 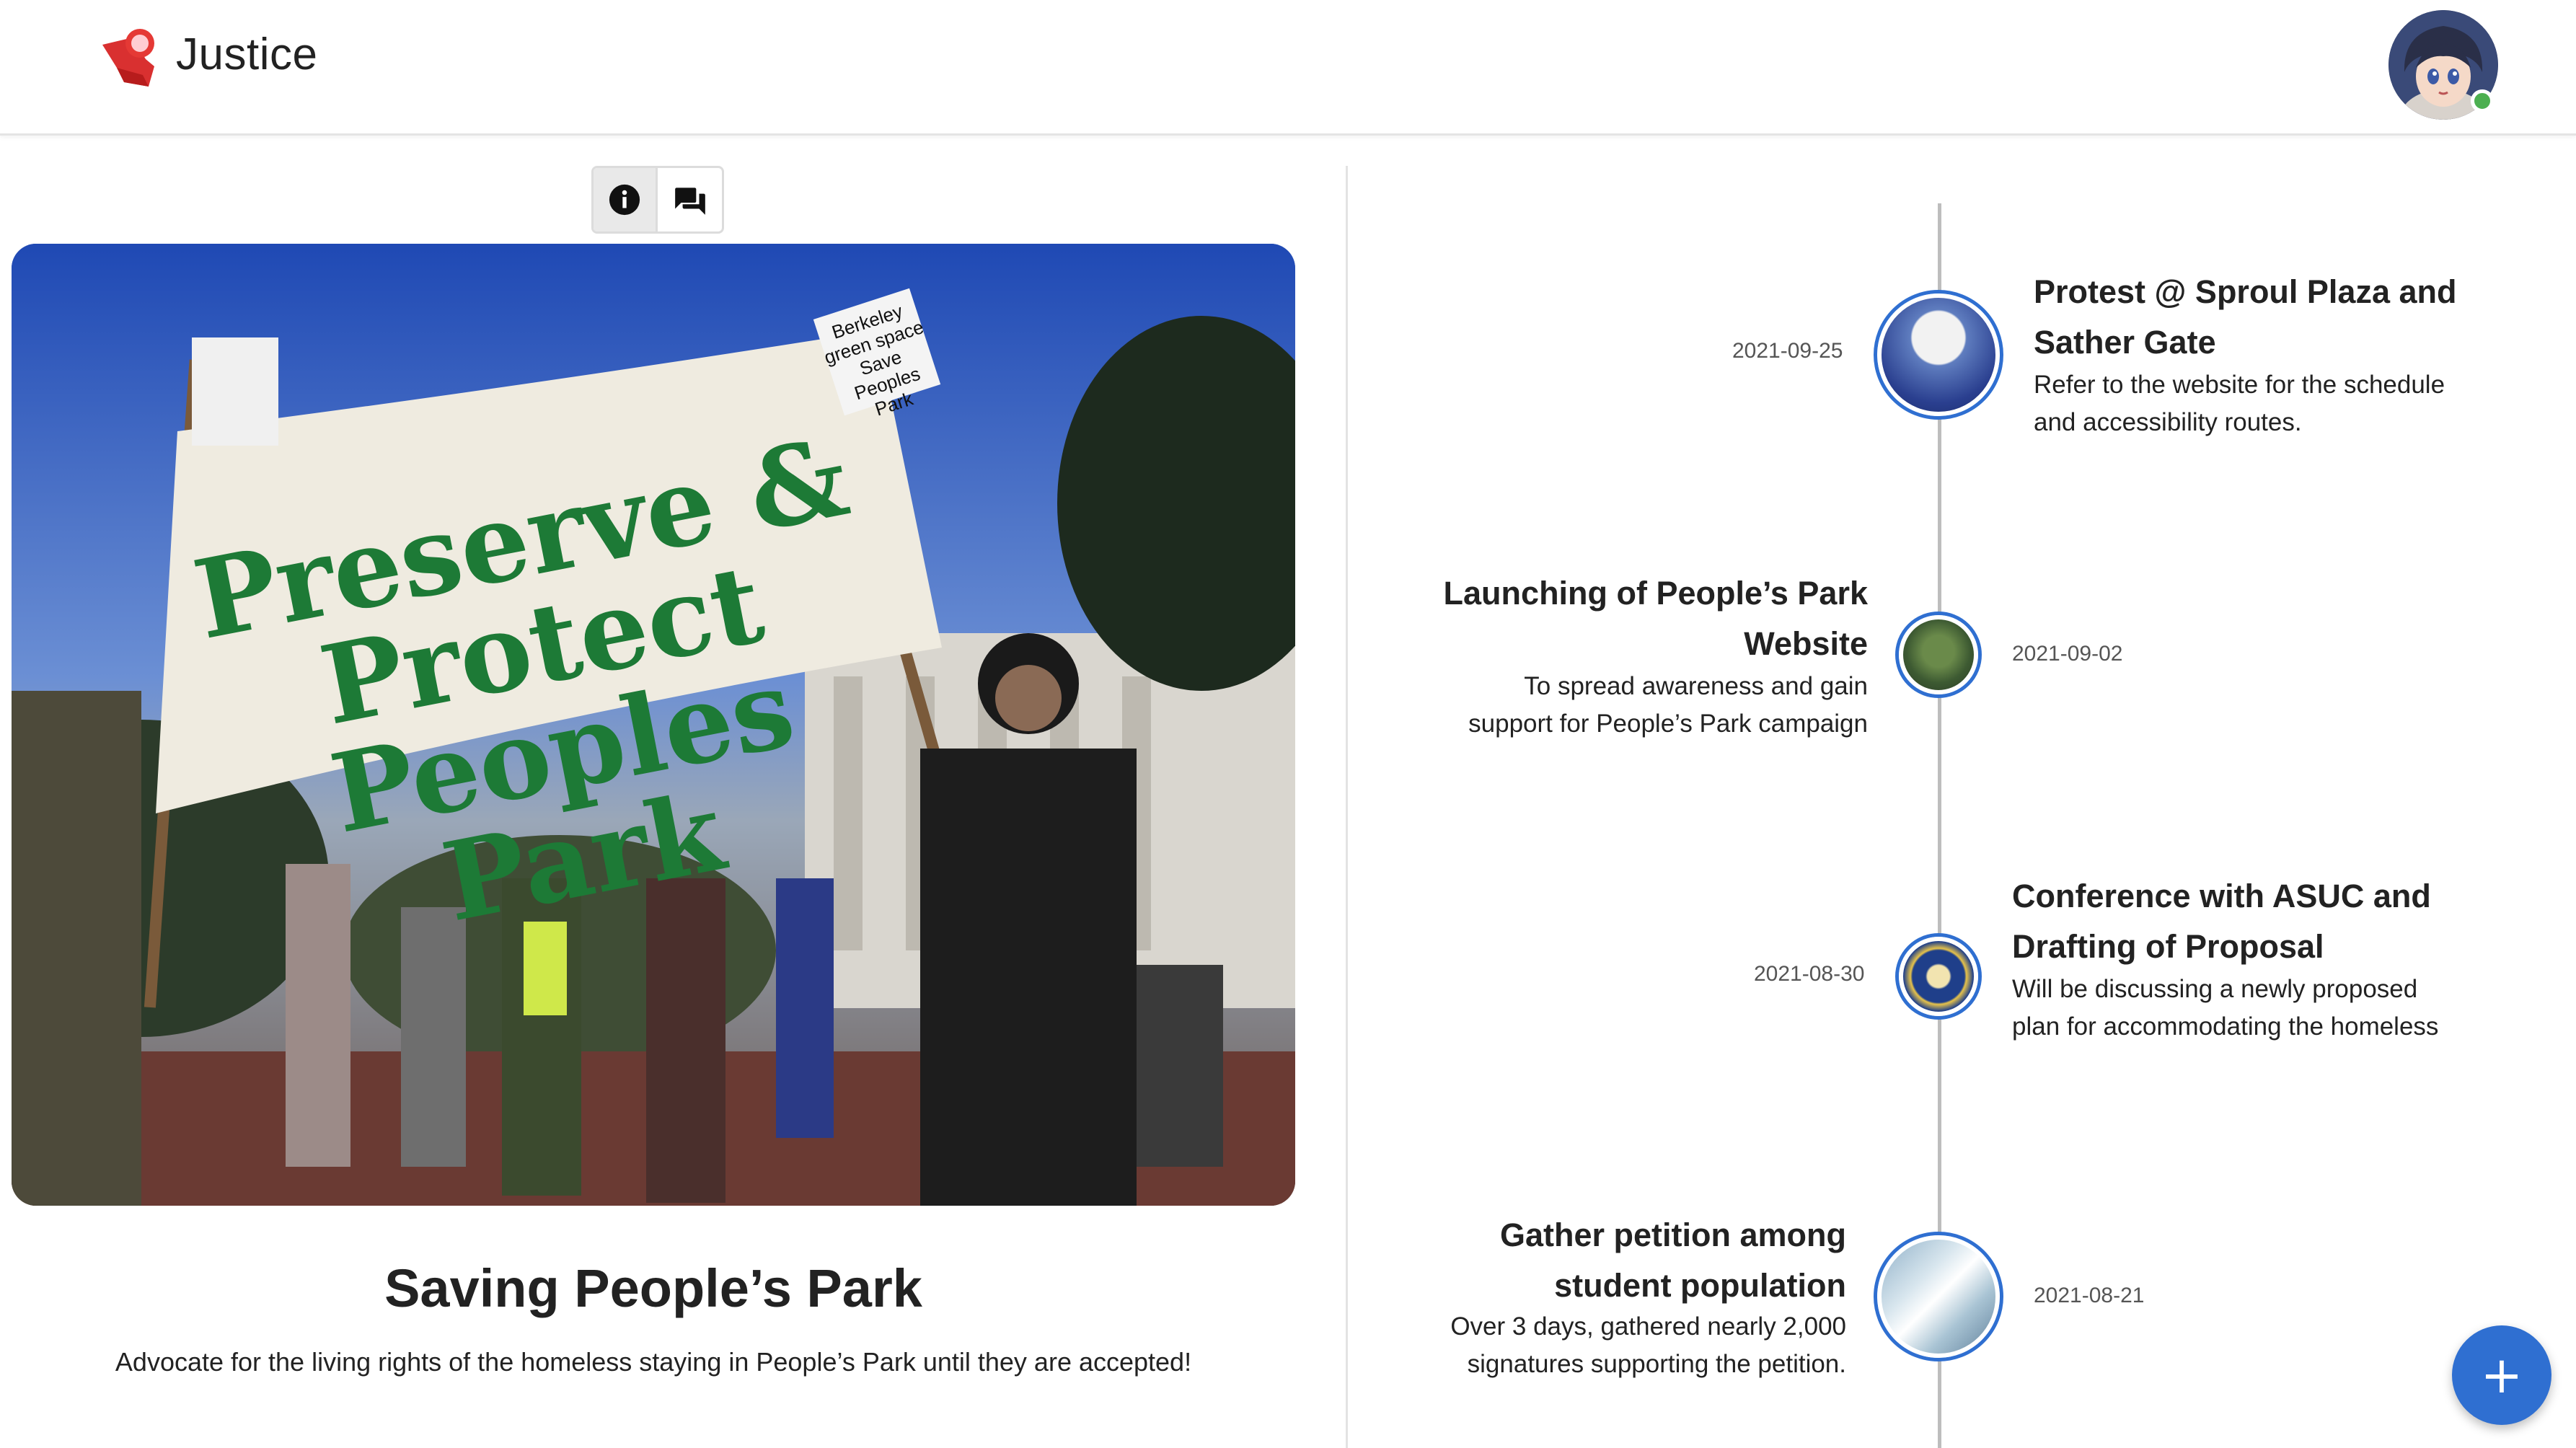 What do you see at coordinates (1809, 974) in the screenshot?
I see `timeline-date: 2021-08-30` at bounding box center [1809, 974].